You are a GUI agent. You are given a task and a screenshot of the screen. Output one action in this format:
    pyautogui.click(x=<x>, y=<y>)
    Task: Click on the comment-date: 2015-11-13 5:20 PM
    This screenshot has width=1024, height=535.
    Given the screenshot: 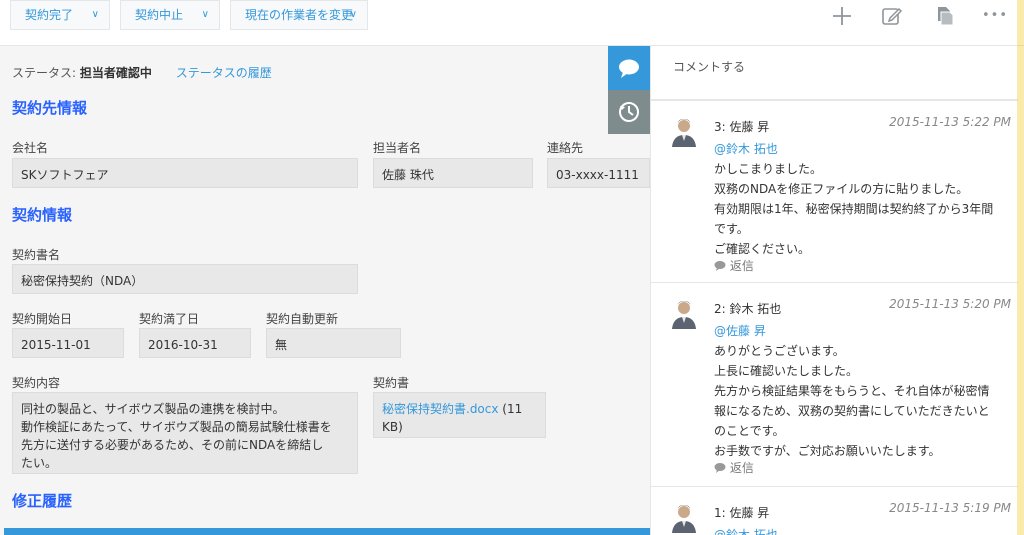 What is the action you would take?
    pyautogui.click(x=950, y=304)
    